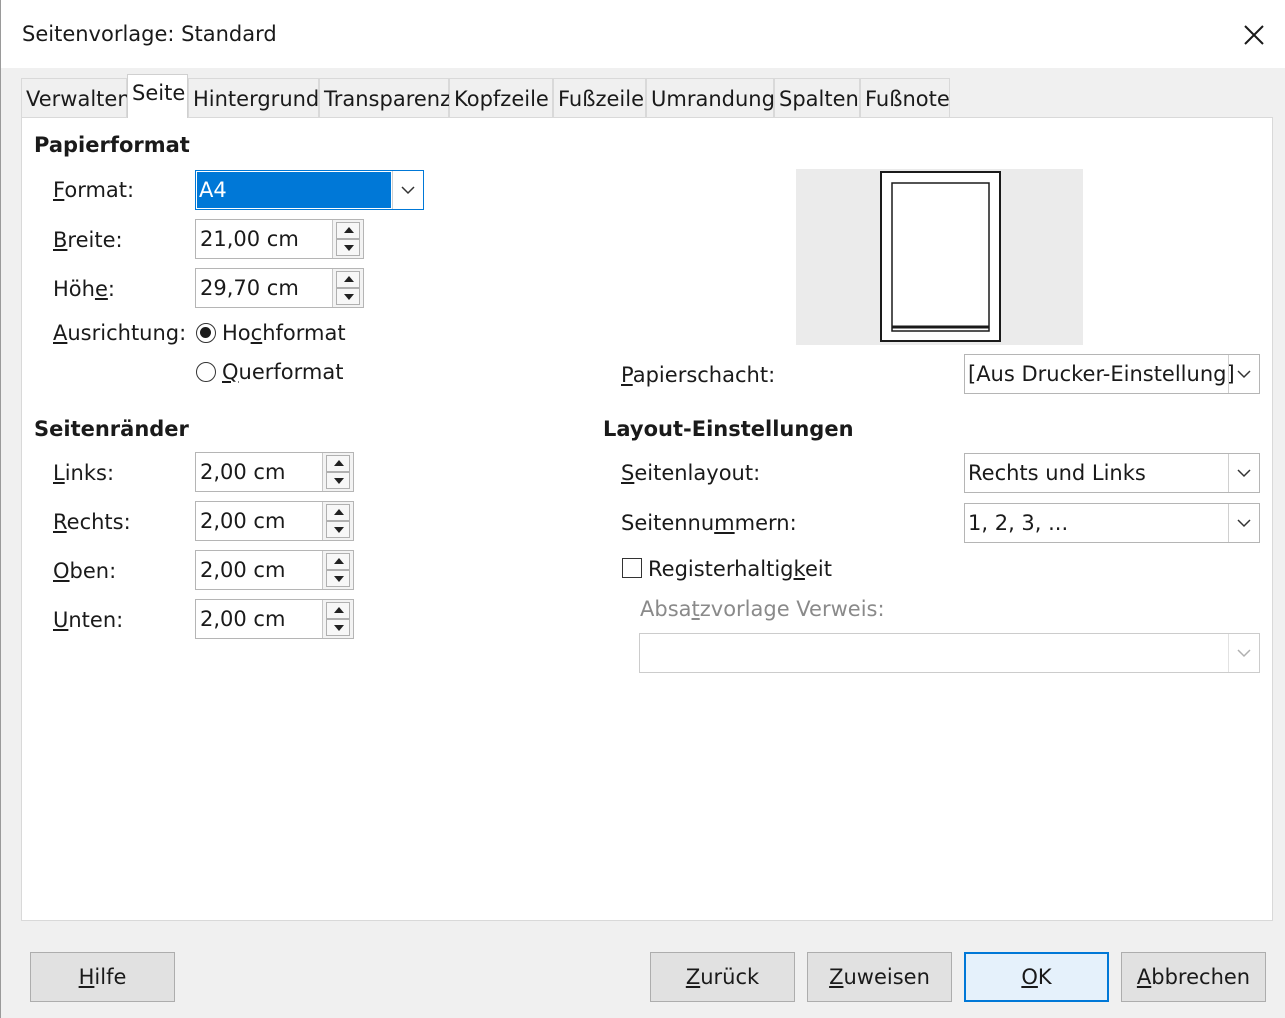 The height and width of the screenshot is (1018, 1285). Describe the element at coordinates (817, 98) in the screenshot. I see `tab-spalten: Spalten` at that location.